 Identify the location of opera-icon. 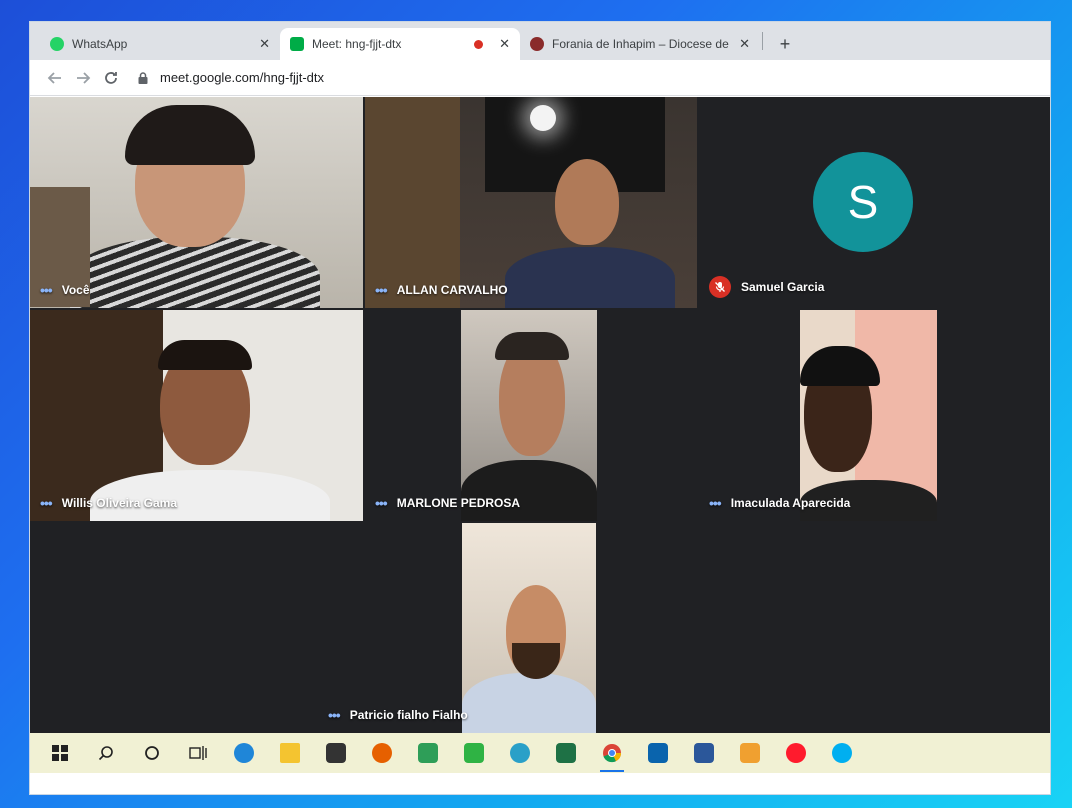
(796, 753).